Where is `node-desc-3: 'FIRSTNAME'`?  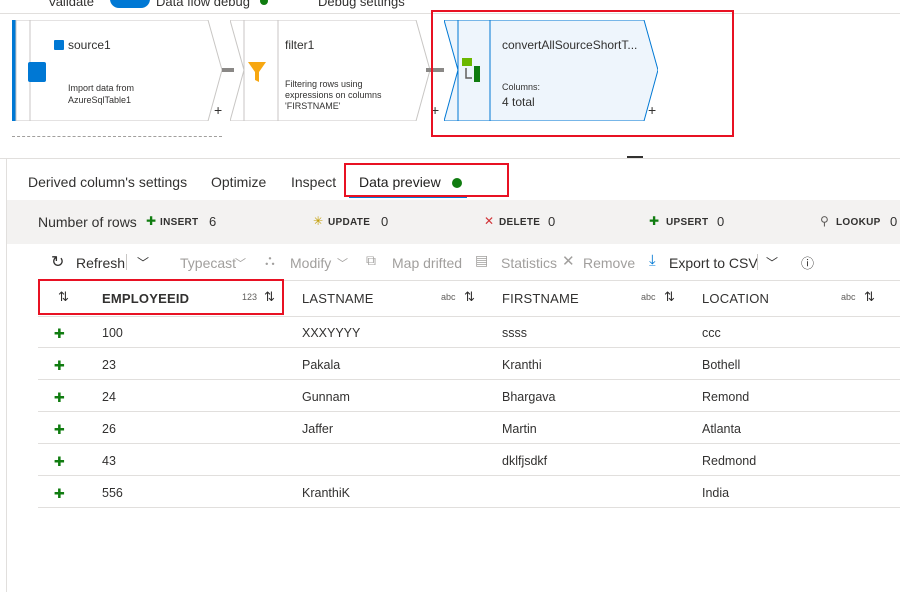 node-desc-3: 'FIRSTNAME' is located at coordinates (313, 106).